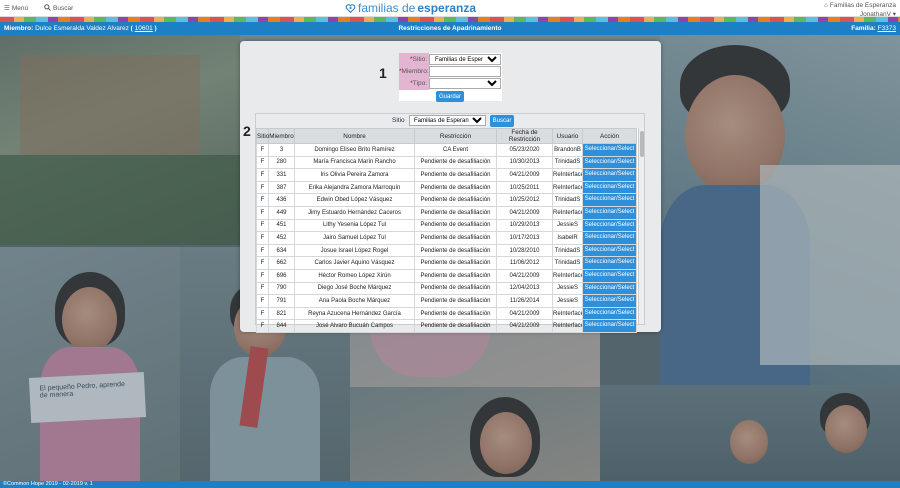 The height and width of the screenshot is (488, 900). Describe the element at coordinates (281, 225) in the screenshot. I see `cell-miembro: 451` at that location.